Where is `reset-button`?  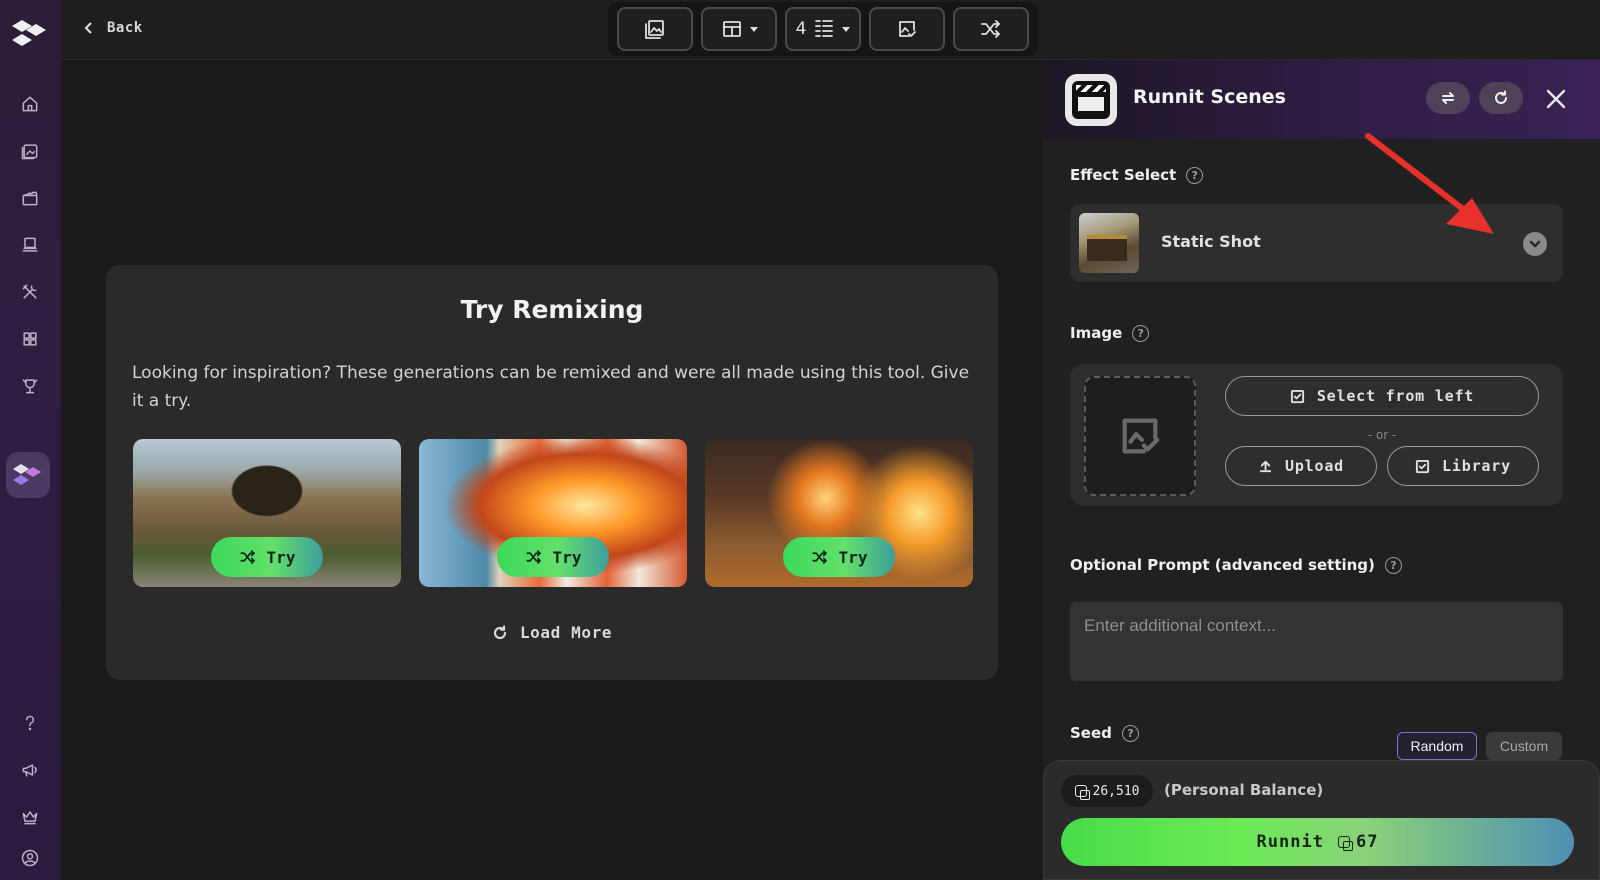
reset-button is located at coordinates (1501, 98).